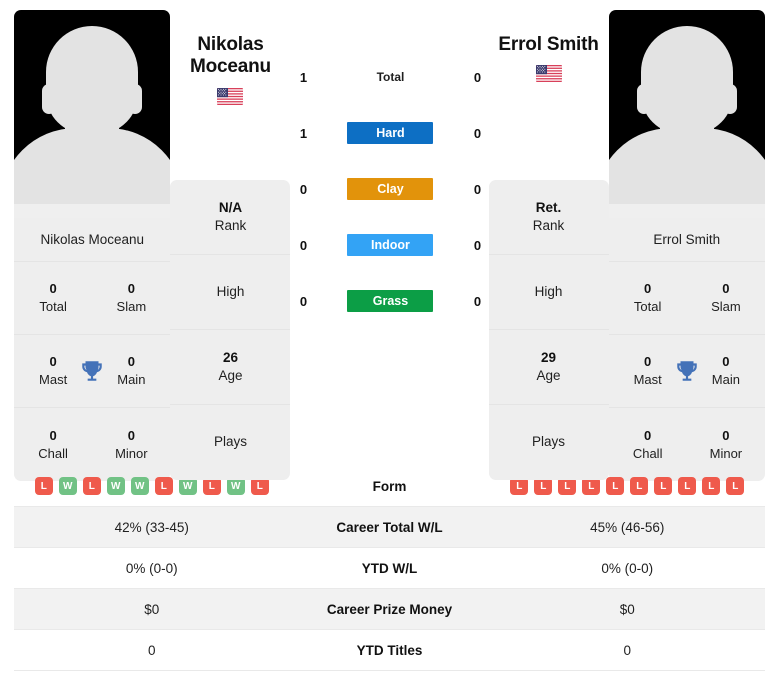 Image resolution: width=779 pixels, height=699 pixels. I want to click on info-value: Ret., so click(548, 207).